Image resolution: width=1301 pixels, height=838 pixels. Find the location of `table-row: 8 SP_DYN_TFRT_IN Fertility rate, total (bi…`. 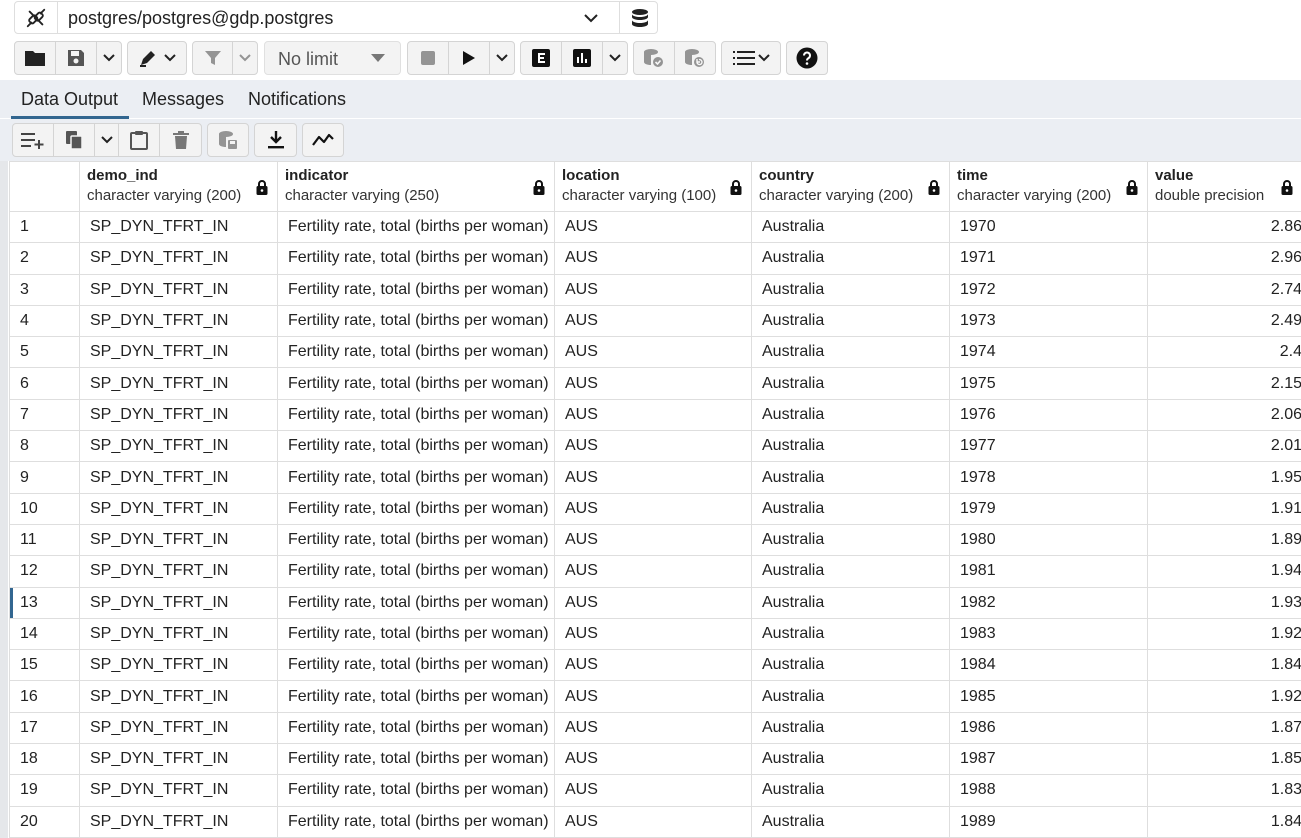

table-row: 8 SP_DYN_TFRT_IN Fertility rate, total (bi… is located at coordinates (655, 446).